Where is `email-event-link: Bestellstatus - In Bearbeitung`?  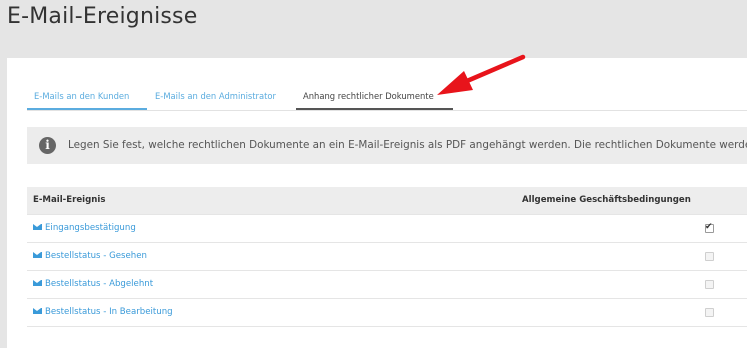 email-event-link: Bestellstatus - In Bearbeitung is located at coordinates (103, 312).